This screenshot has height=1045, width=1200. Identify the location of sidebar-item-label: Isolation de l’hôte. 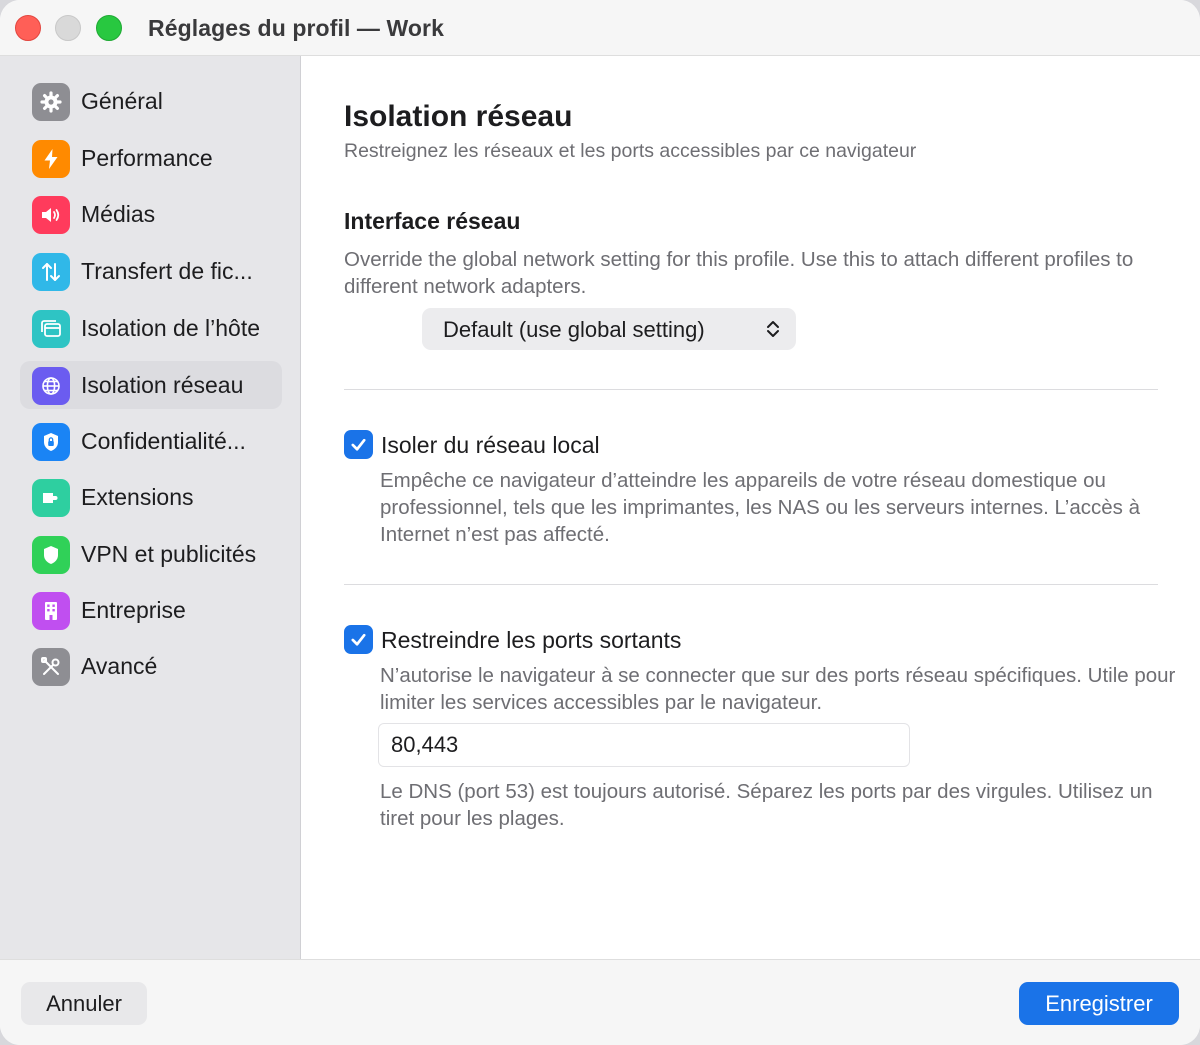
(171, 328).